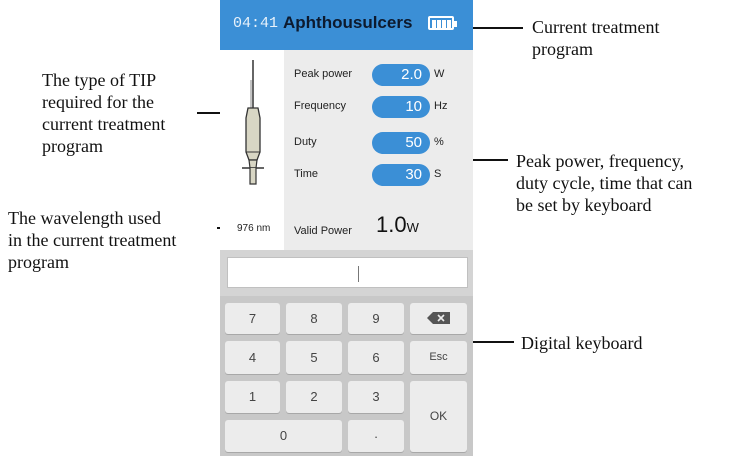  What do you see at coordinates (72, 146) in the screenshot?
I see `annotation-tip-type-line: program` at bounding box center [72, 146].